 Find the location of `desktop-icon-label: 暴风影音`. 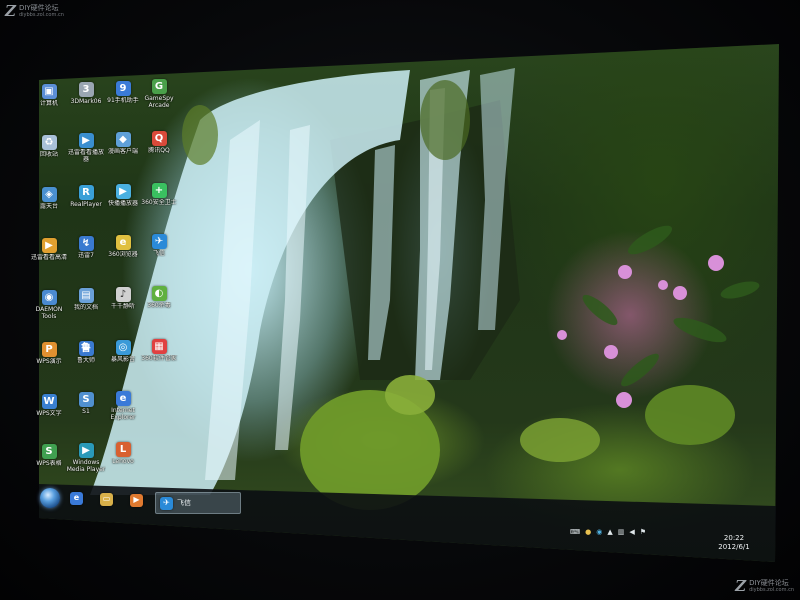

desktop-icon-label: 暴风影音 is located at coordinates (122, 359).